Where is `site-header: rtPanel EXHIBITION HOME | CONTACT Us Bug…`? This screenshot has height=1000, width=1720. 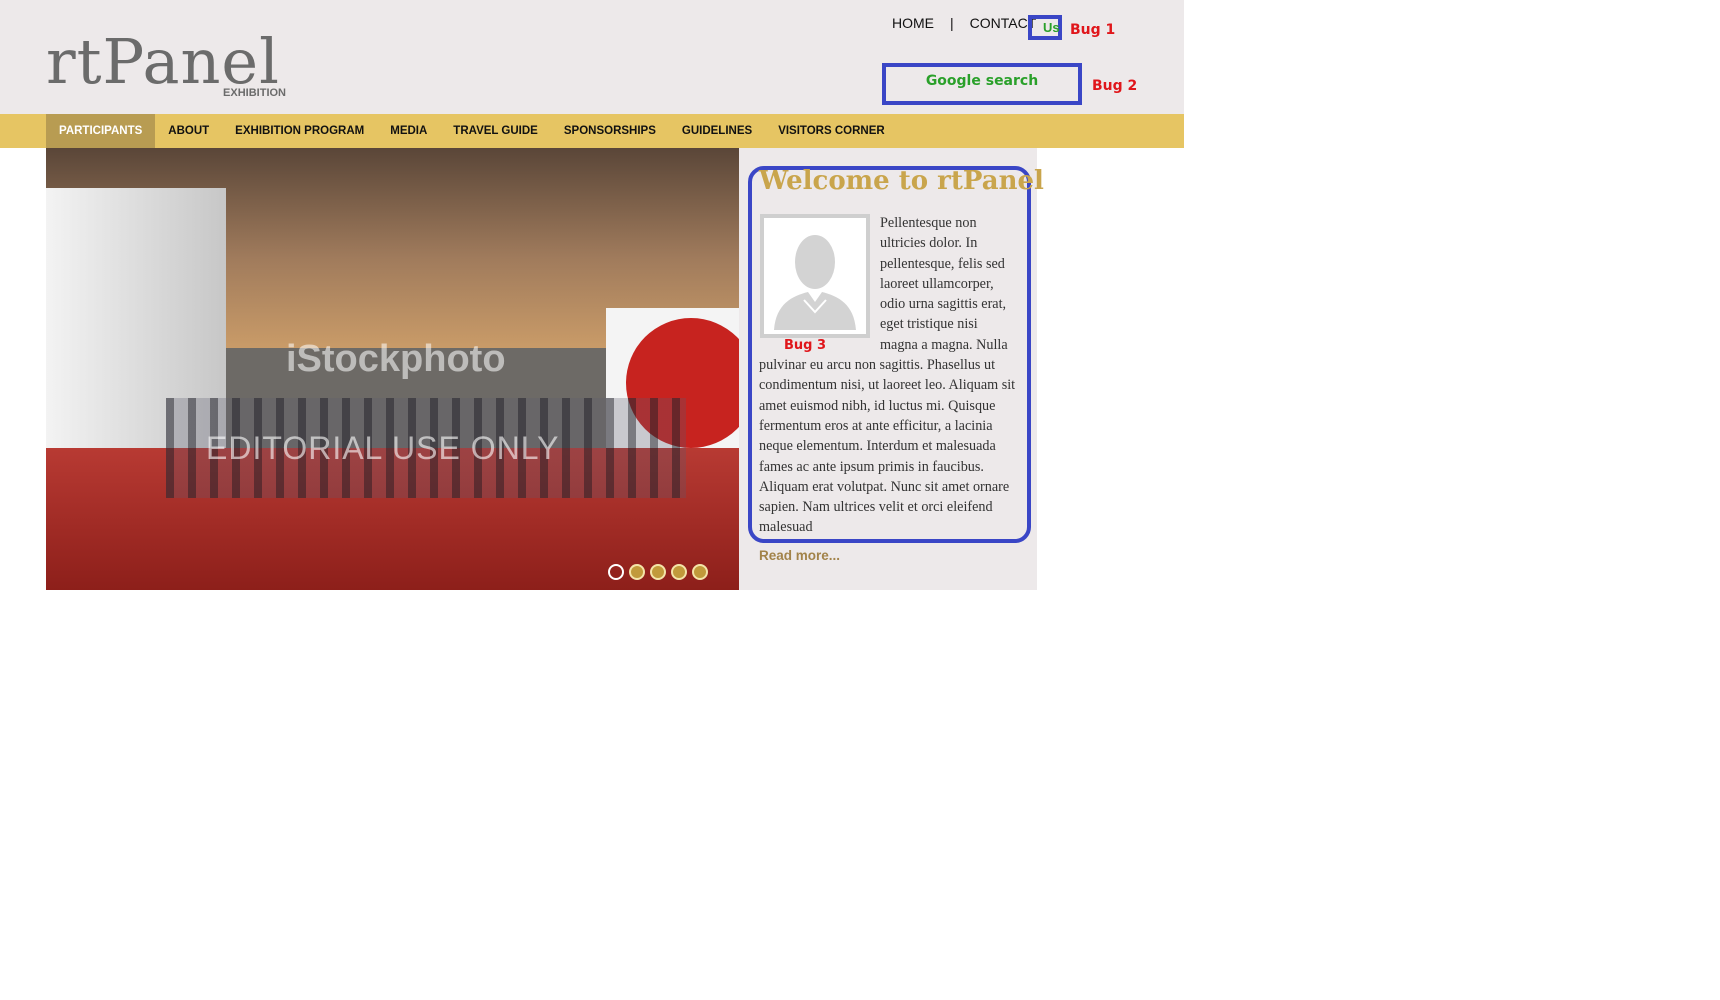 site-header: rtPanel EXHIBITION HOME | CONTACT Us Bug… is located at coordinates (592, 57).